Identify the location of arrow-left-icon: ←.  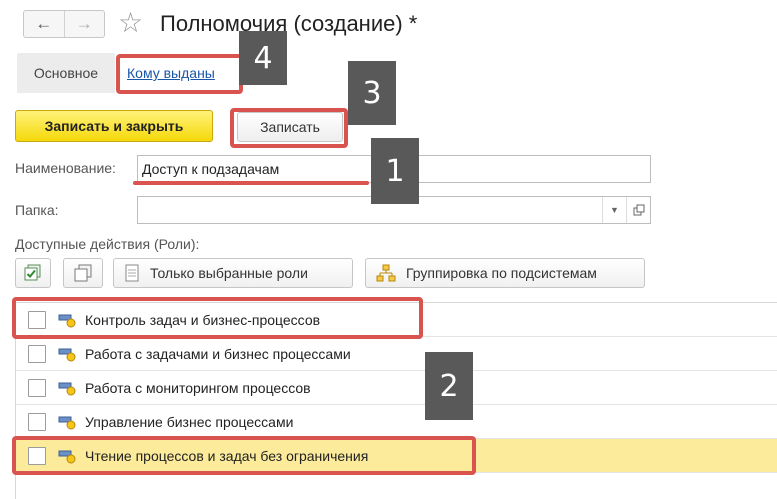
(44, 23).